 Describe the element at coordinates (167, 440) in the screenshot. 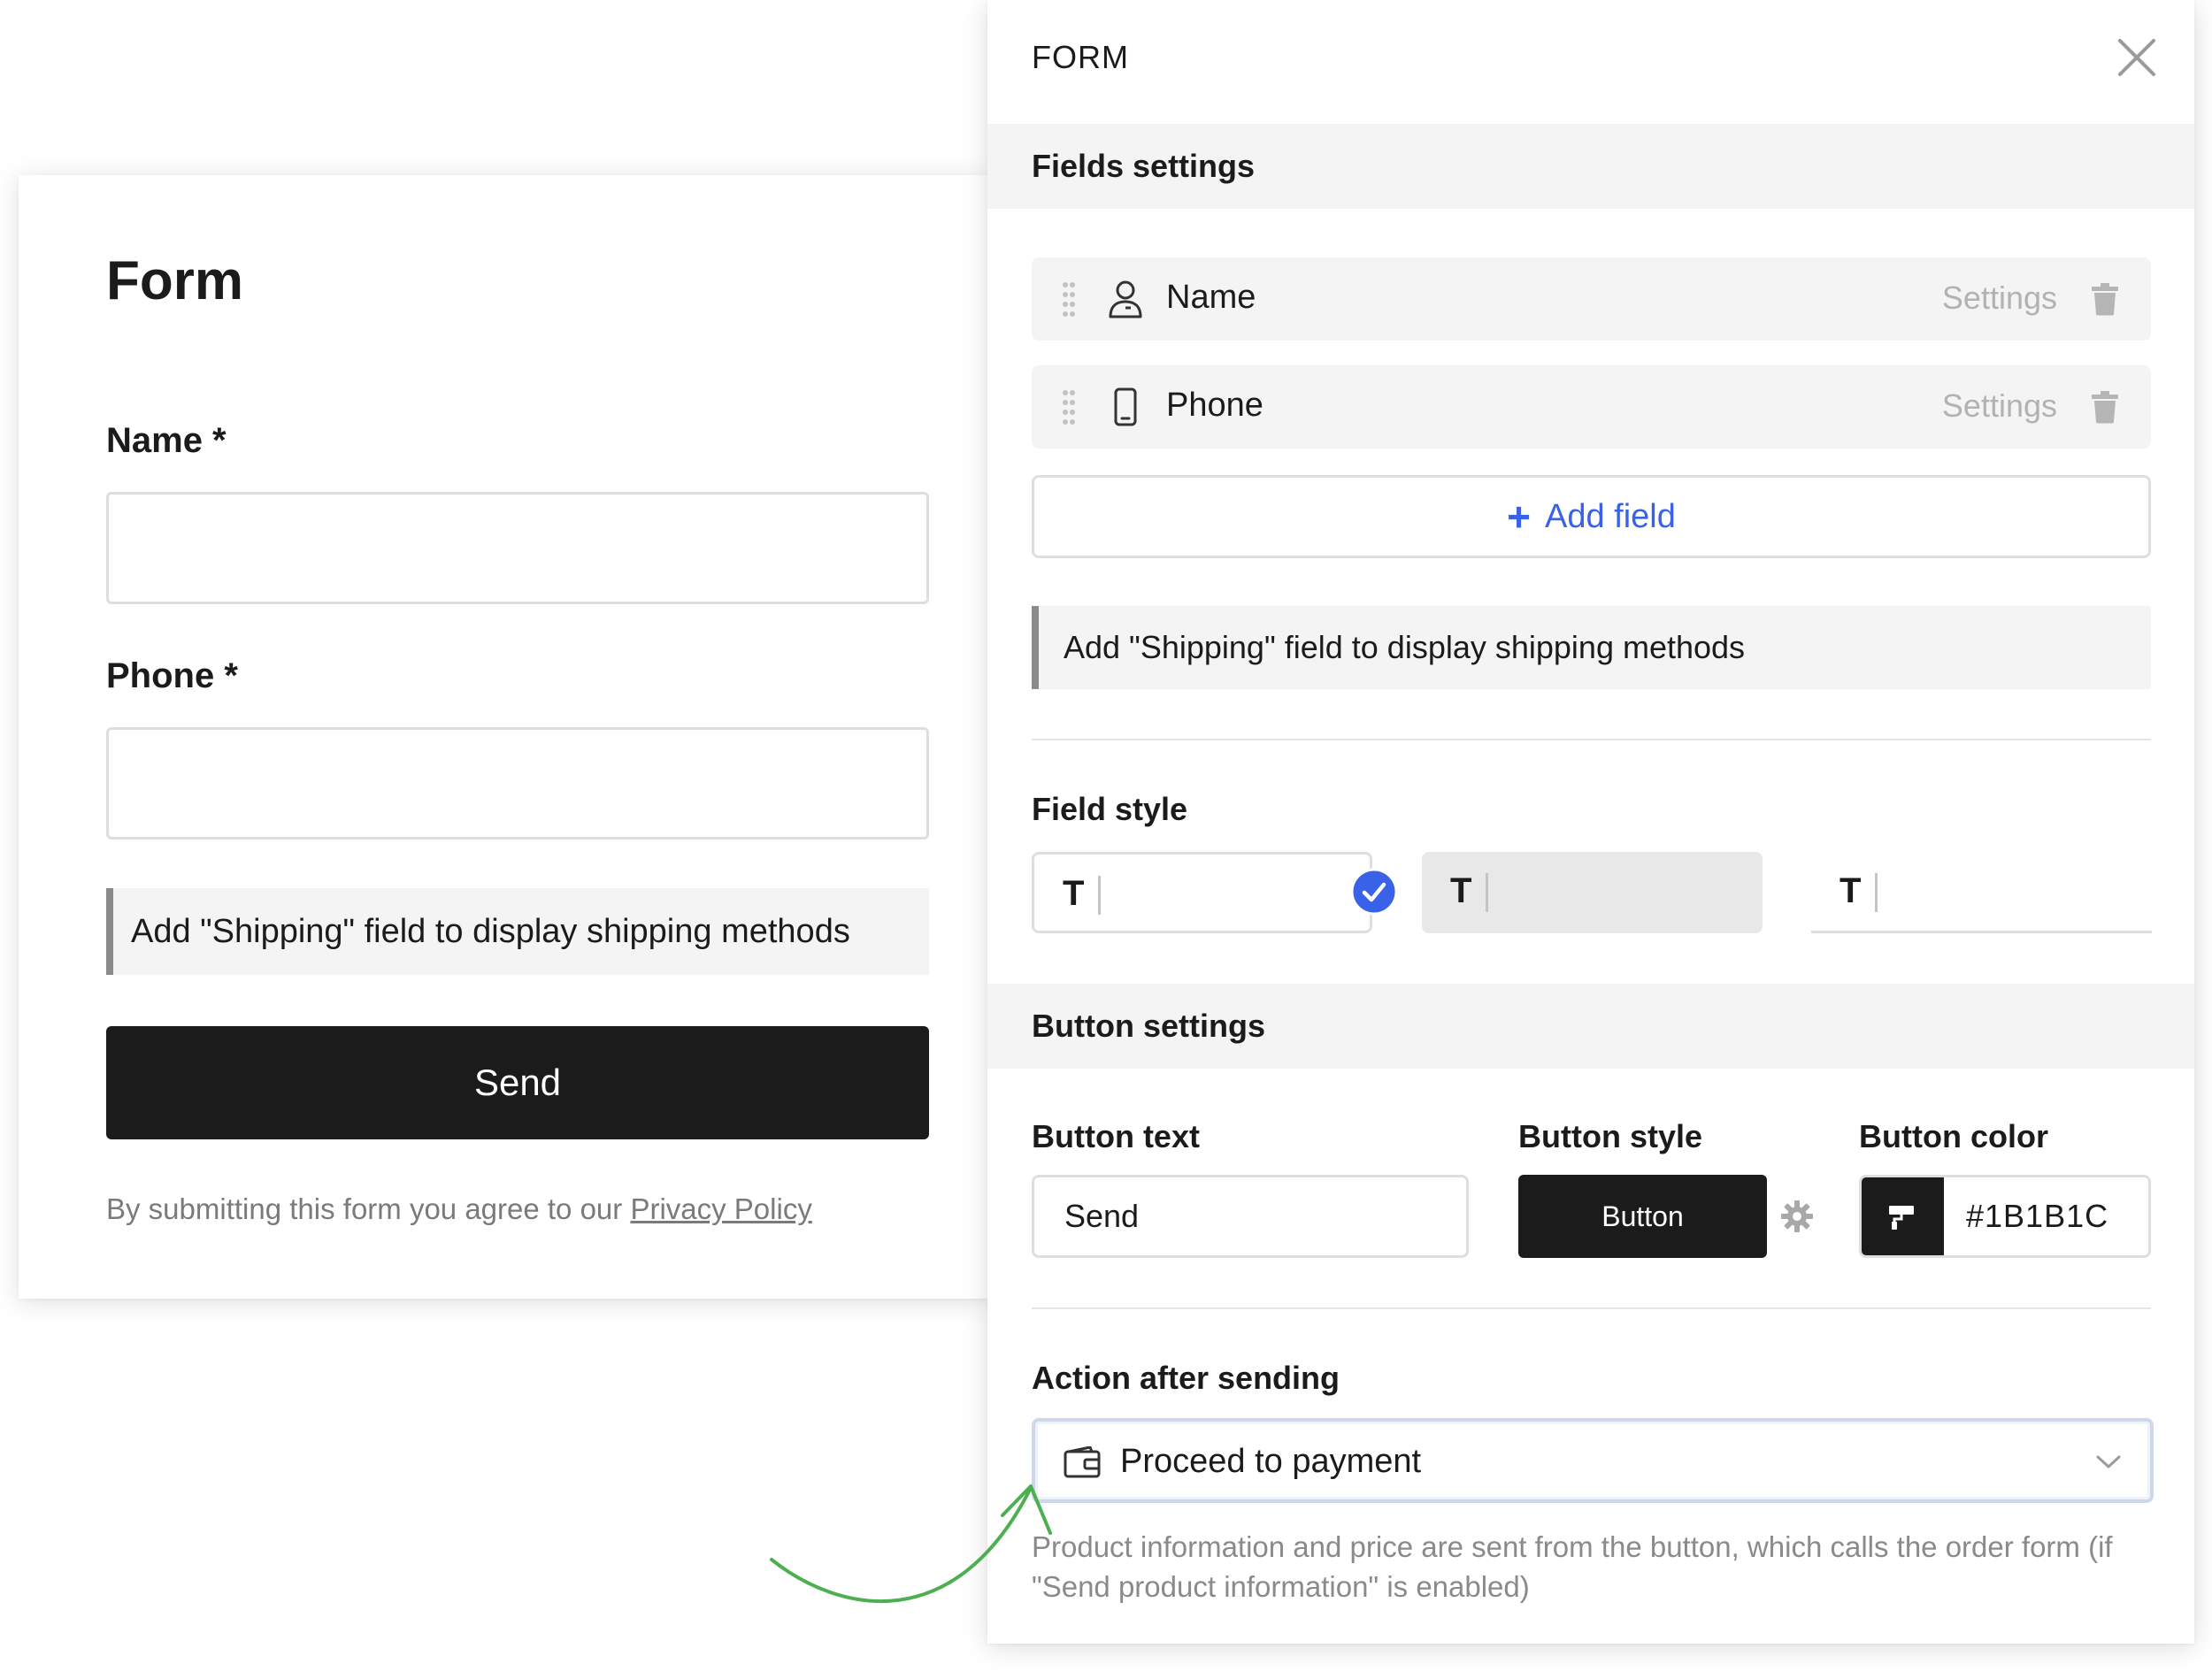

I see `preview-name-label: Name *` at that location.